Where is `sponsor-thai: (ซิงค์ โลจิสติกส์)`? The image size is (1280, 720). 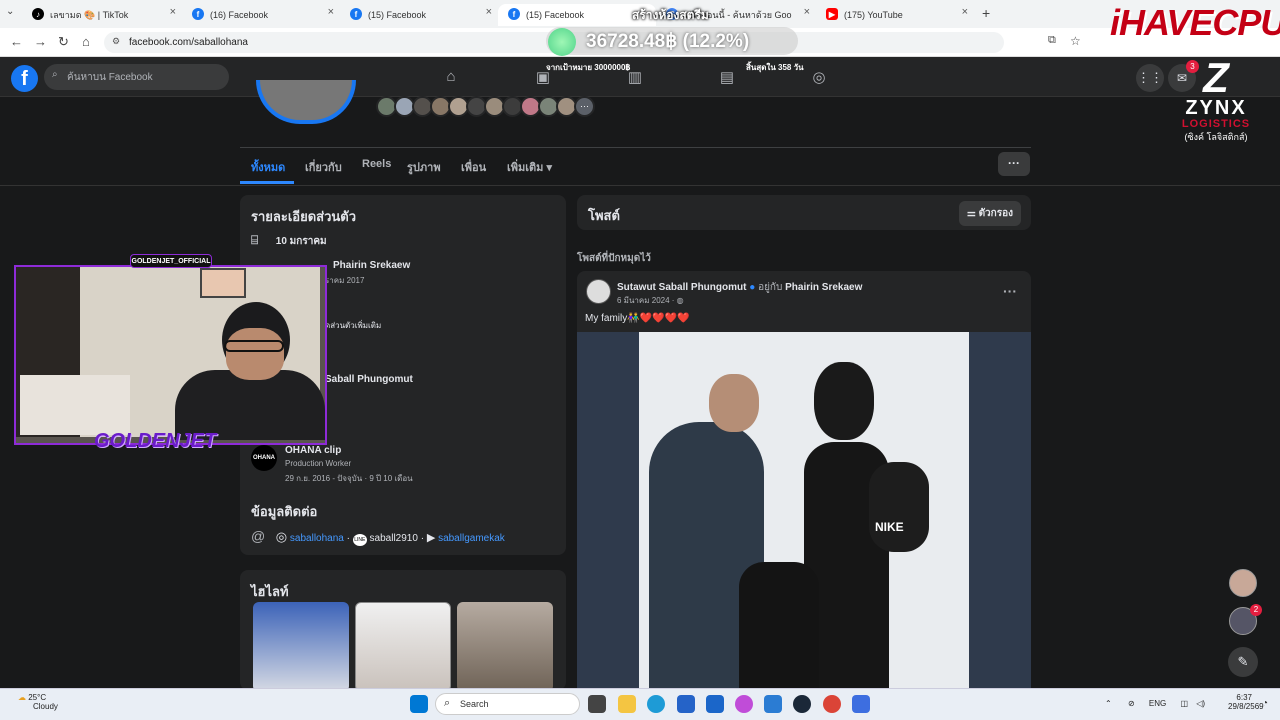 sponsor-thai: (ซิงค์ โลจิสติกส์) is located at coordinates (1216, 137).